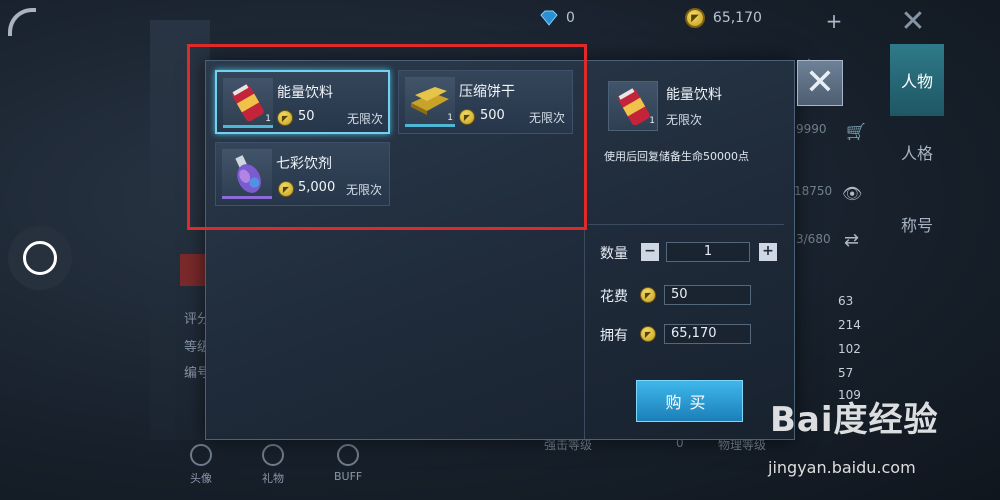 This screenshot has width=1000, height=500. I want to click on owned-value: 65,170, so click(707, 334).